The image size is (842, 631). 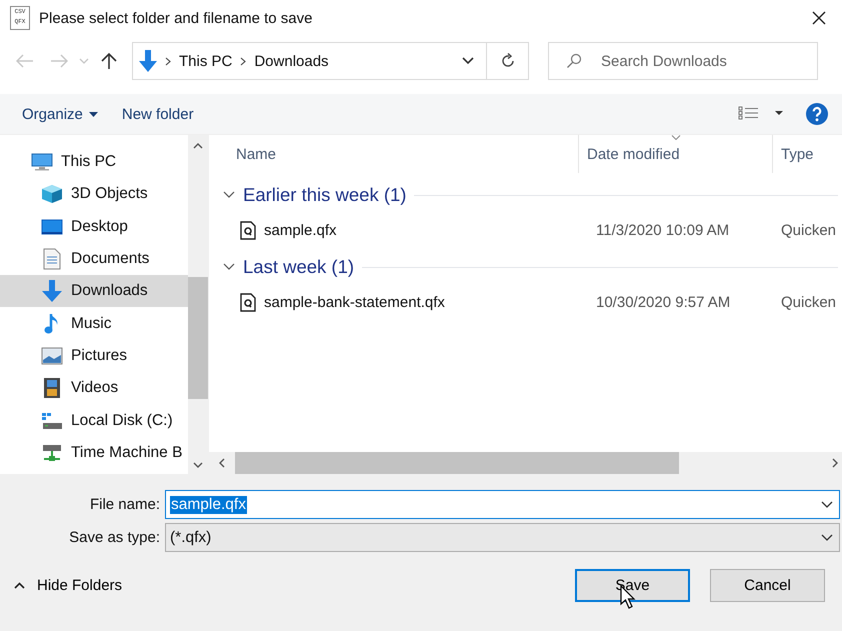 What do you see at coordinates (94, 388) in the screenshot?
I see `sidebar-item: Videos` at bounding box center [94, 388].